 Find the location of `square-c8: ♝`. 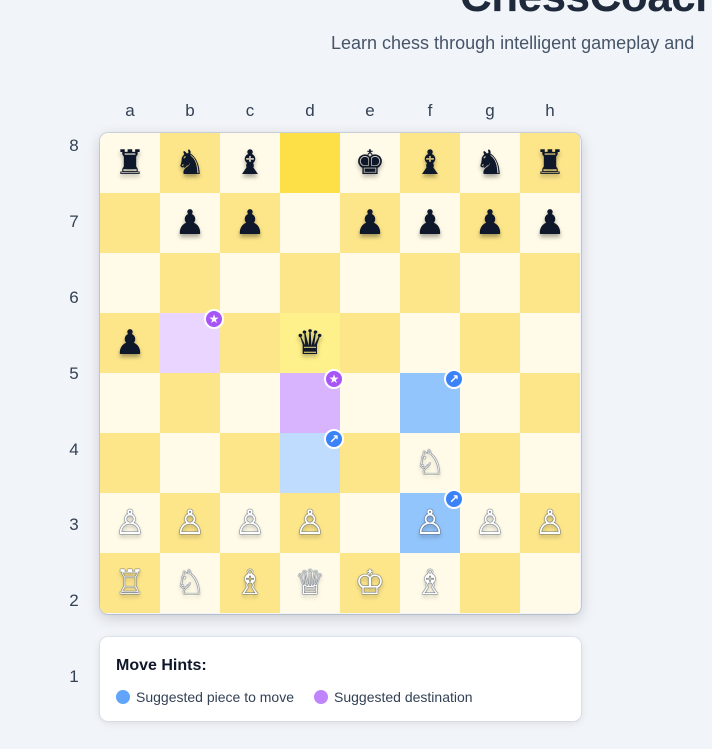

square-c8: ♝ is located at coordinates (250, 163).